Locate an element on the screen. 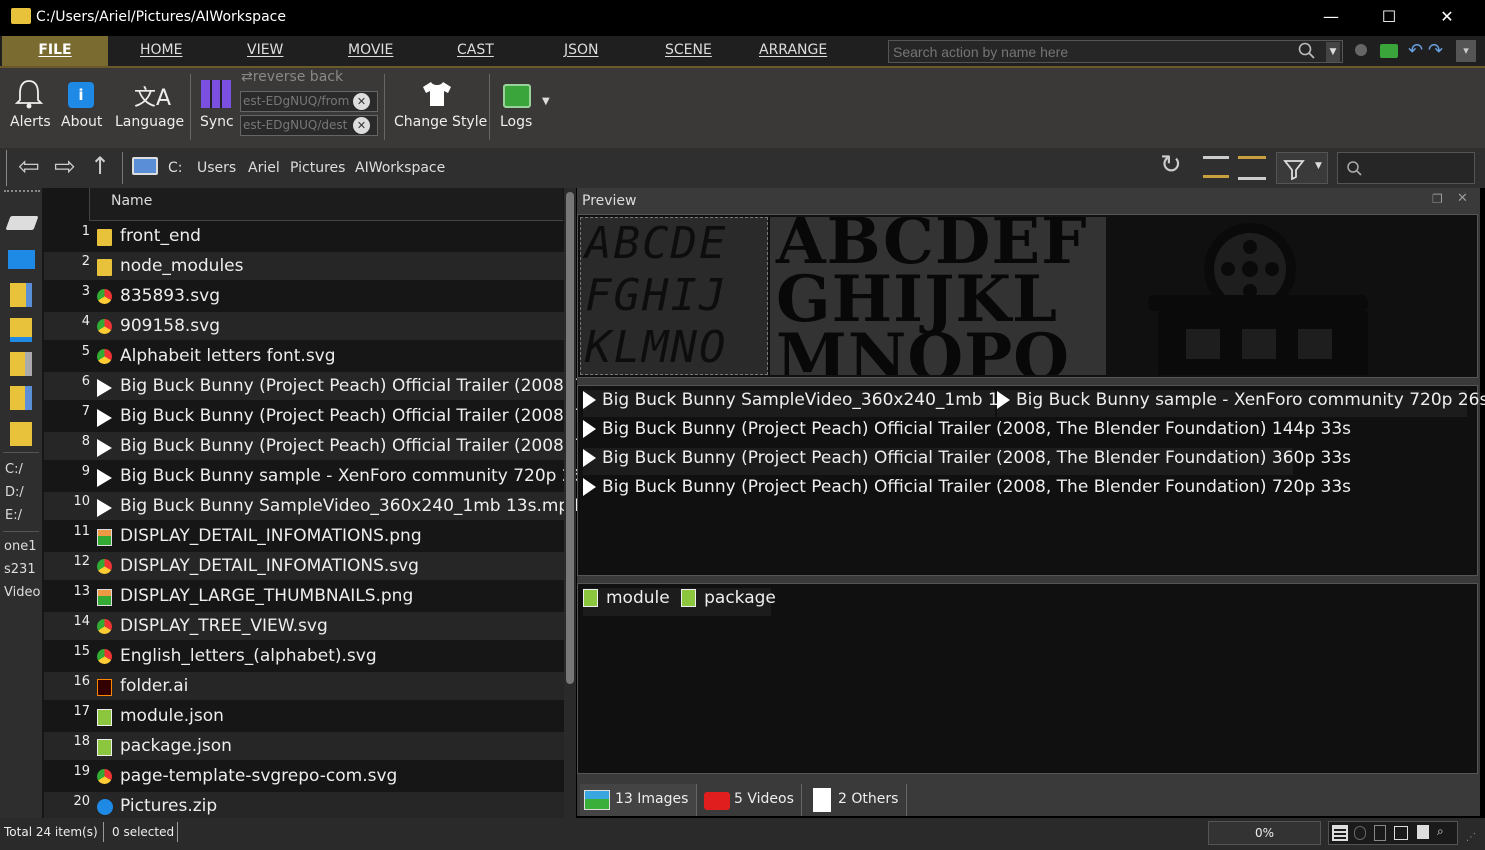  drive-e: E:/ is located at coordinates (13, 515).